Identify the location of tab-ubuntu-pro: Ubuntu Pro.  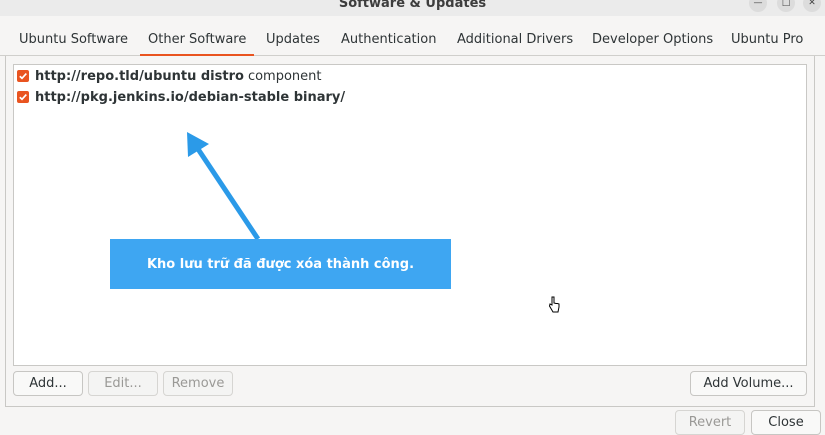
(767, 44).